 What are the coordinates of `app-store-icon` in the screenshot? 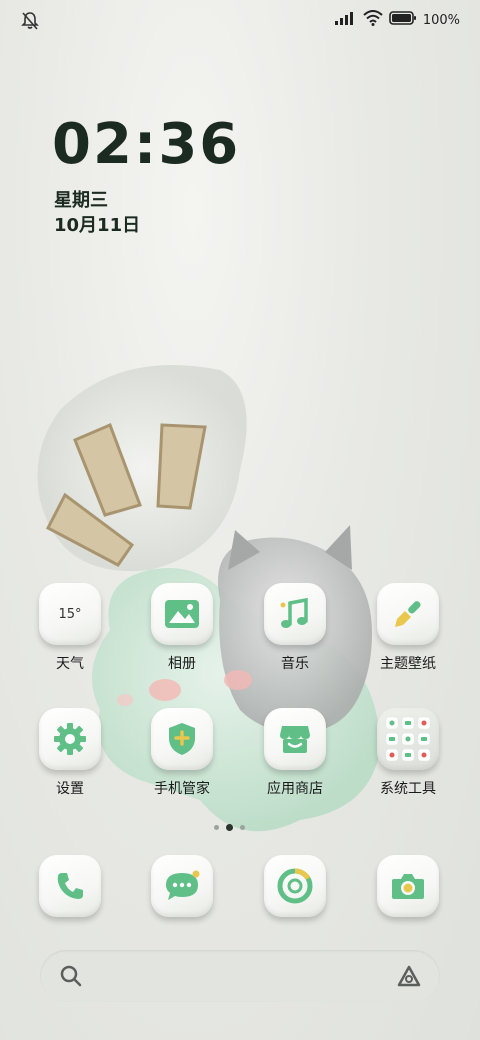 It's located at (295, 739).